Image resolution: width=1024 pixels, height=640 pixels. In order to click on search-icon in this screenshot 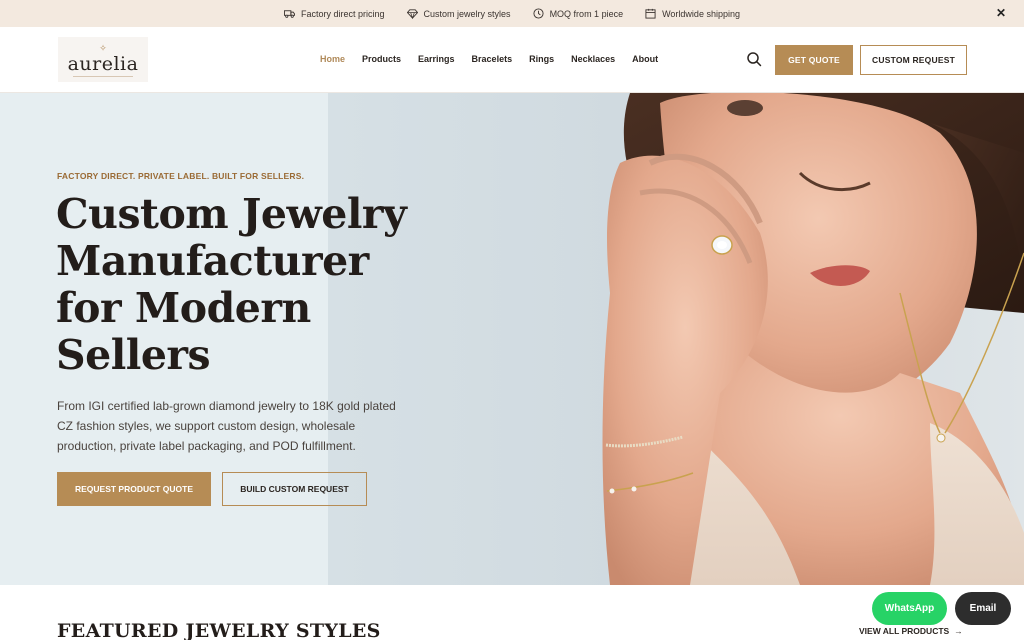, I will do `click(754, 59)`.